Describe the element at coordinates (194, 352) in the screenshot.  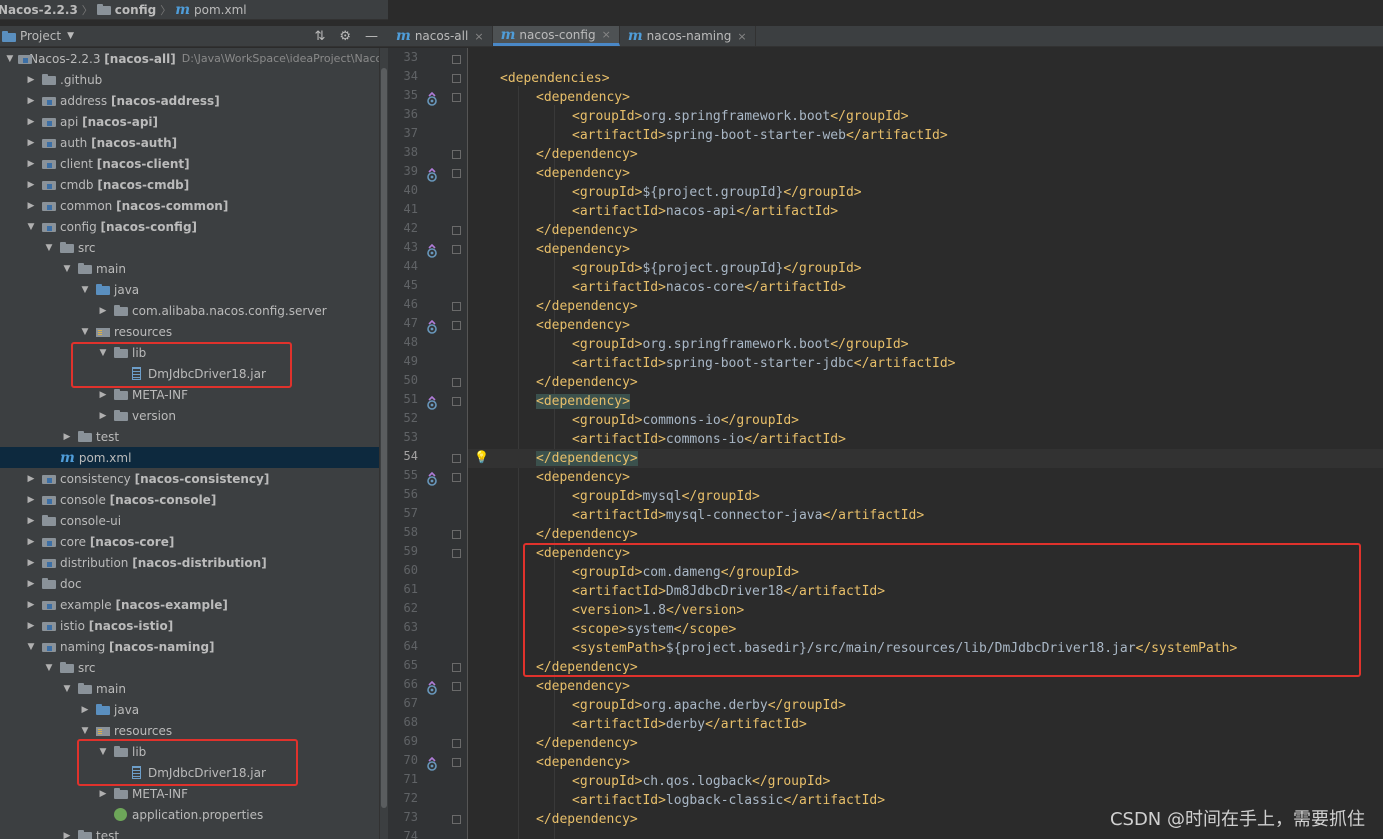
I see `tree-node: ▼ lib` at that location.